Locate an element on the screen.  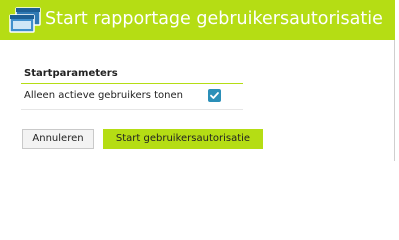
cancel-button: Annuleren is located at coordinates (58, 139).